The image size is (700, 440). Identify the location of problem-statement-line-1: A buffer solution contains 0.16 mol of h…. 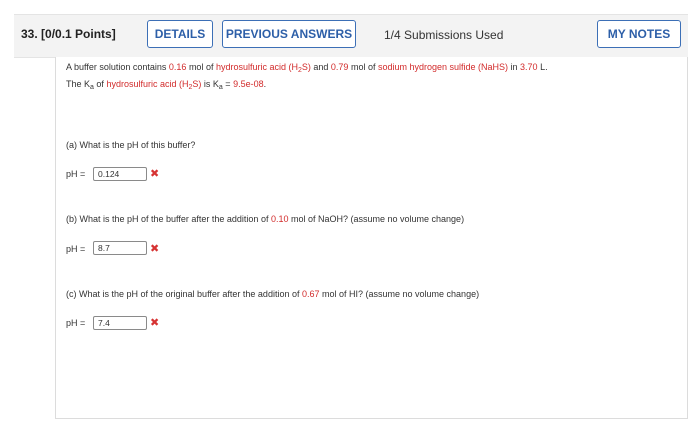
(307, 68).